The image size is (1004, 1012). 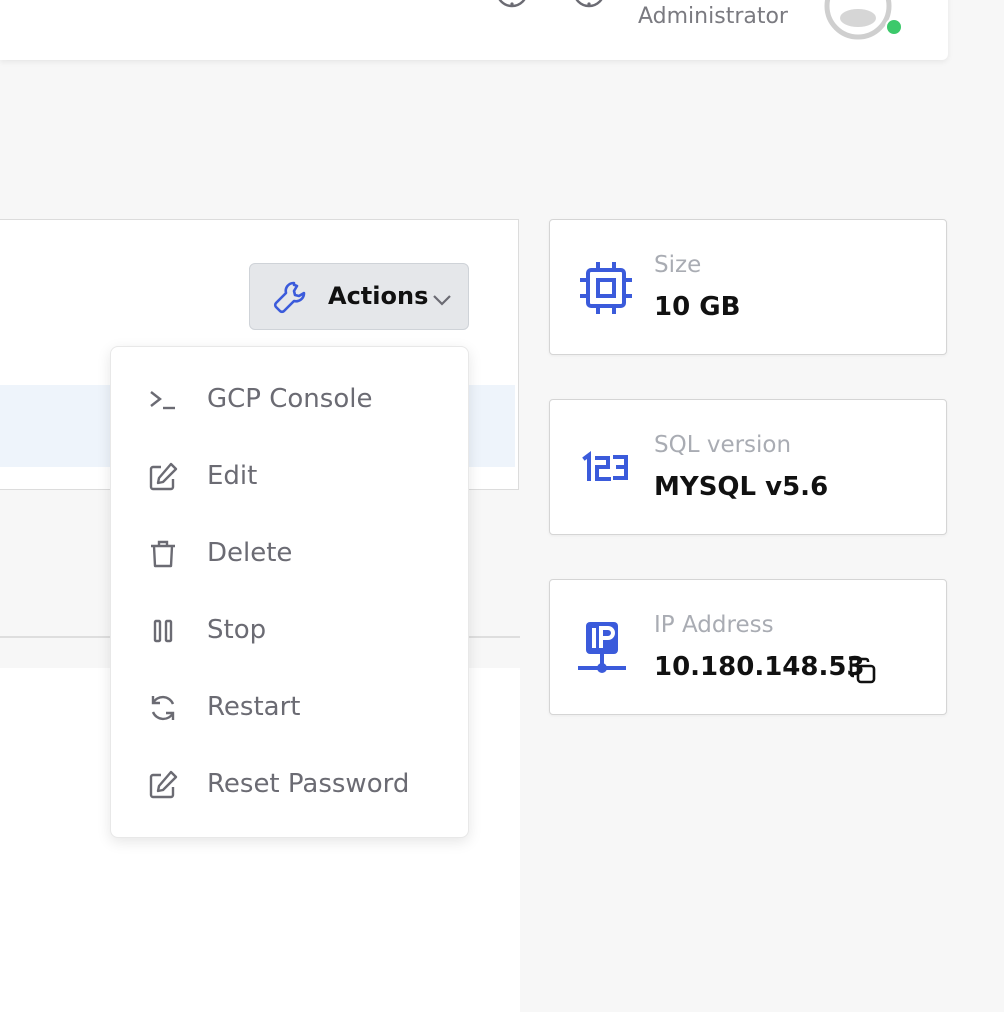 What do you see at coordinates (250, 553) in the screenshot?
I see `menu-item-label: Delete` at bounding box center [250, 553].